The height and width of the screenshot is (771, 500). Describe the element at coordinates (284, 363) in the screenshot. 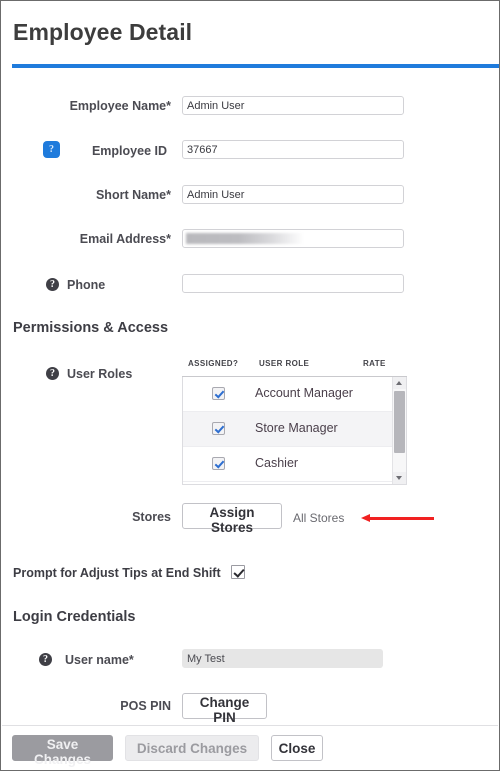

I see `column-header-user-role: USER ROLE` at that location.